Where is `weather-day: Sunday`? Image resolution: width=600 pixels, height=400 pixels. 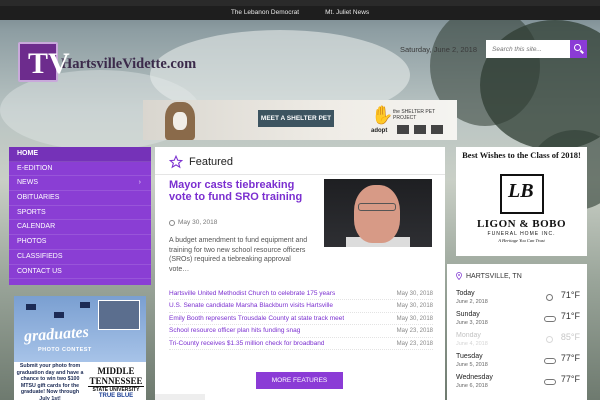
weather-day: Sunday is located at coordinates (468, 314).